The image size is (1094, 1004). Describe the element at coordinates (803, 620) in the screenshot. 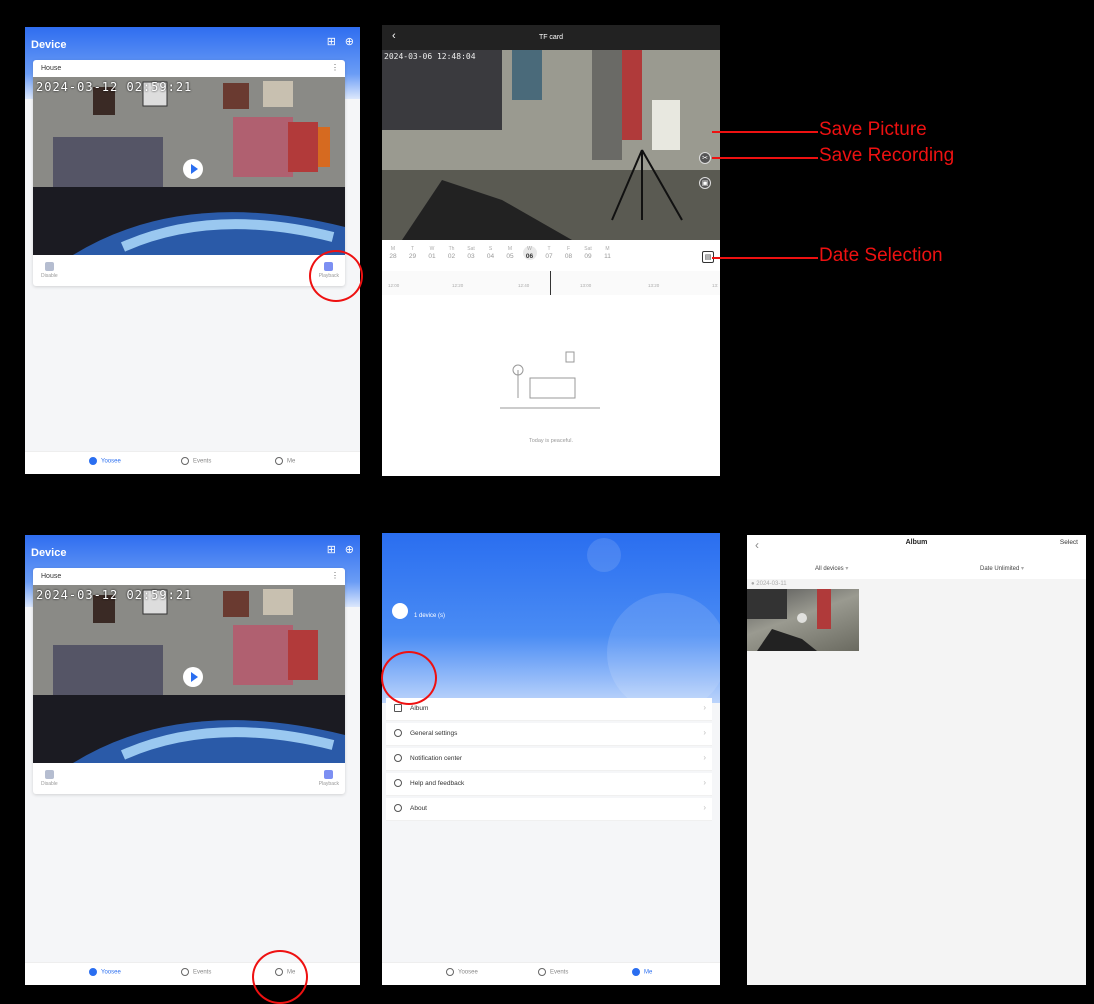

I see `album-thumbnail` at that location.